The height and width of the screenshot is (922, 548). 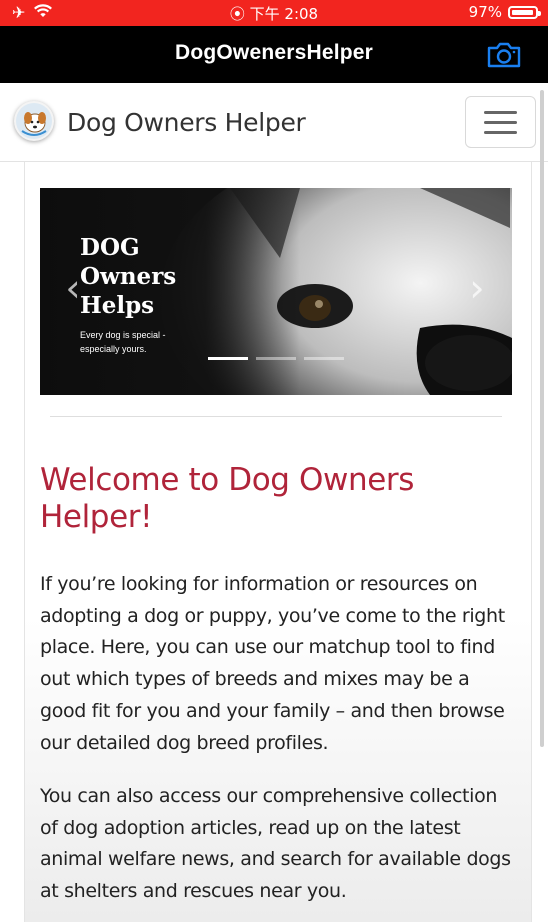 I want to click on status-right: 97%, so click(x=504, y=12).